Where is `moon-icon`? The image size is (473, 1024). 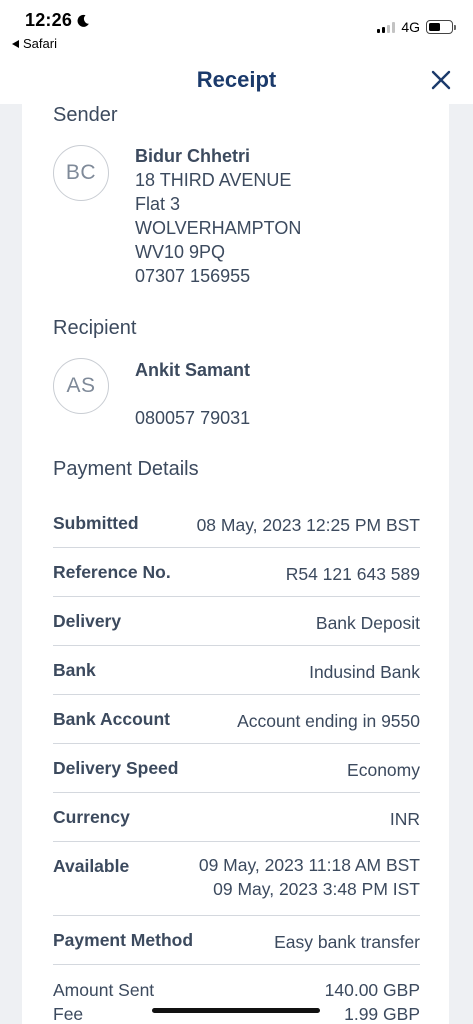 moon-icon is located at coordinates (83, 20).